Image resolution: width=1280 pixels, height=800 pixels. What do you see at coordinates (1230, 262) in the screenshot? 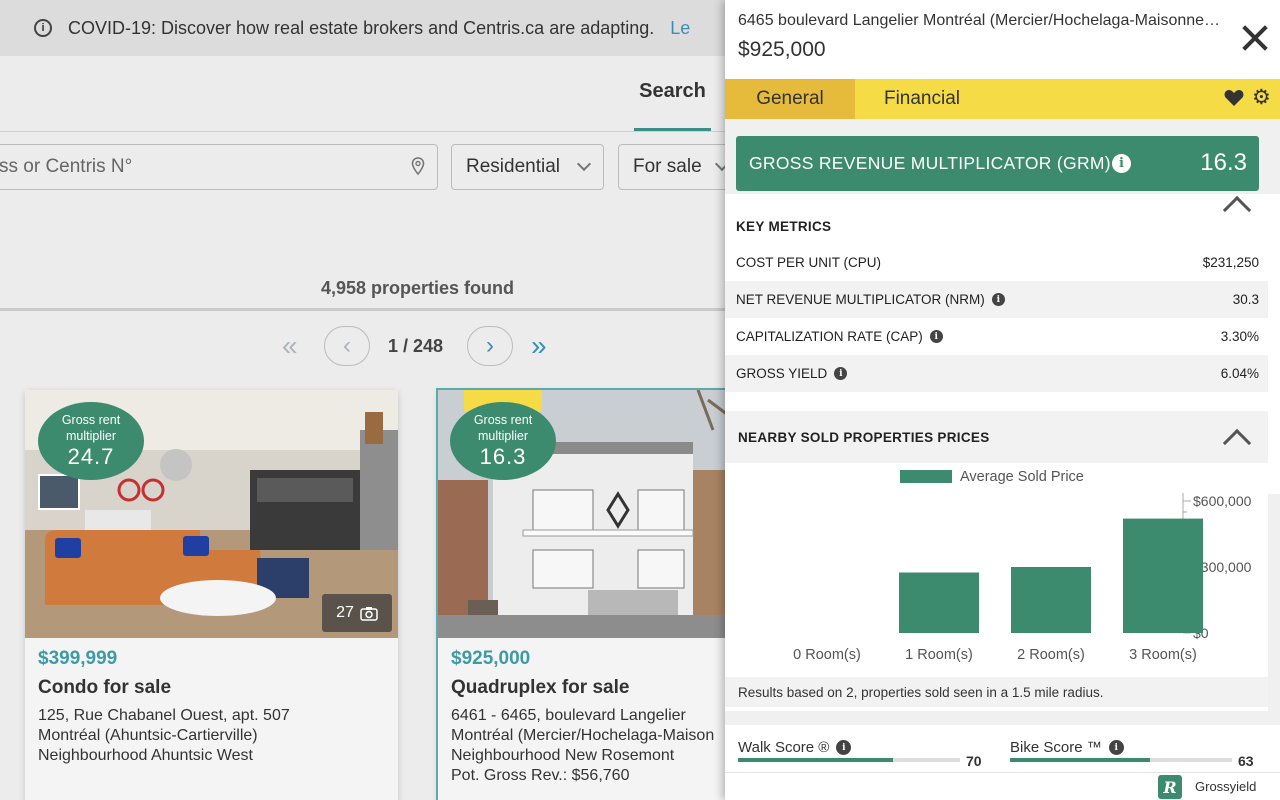
I see `metric-value: $231,250` at bounding box center [1230, 262].